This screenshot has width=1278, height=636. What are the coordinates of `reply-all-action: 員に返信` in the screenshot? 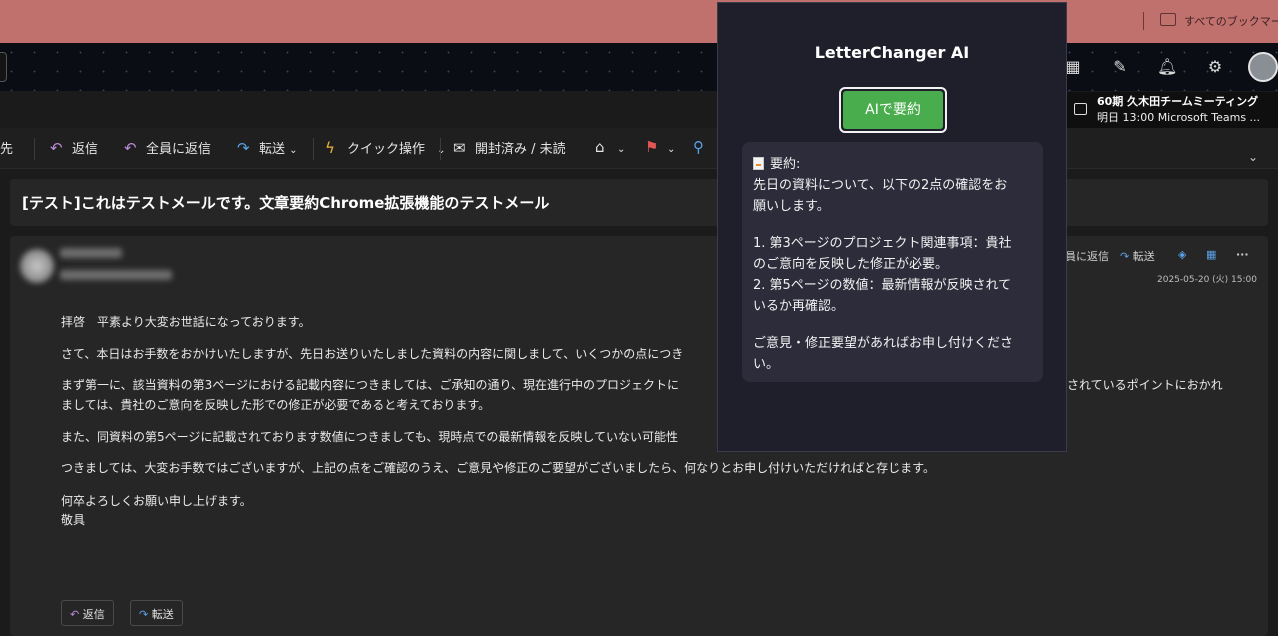 It's located at (1087, 256).